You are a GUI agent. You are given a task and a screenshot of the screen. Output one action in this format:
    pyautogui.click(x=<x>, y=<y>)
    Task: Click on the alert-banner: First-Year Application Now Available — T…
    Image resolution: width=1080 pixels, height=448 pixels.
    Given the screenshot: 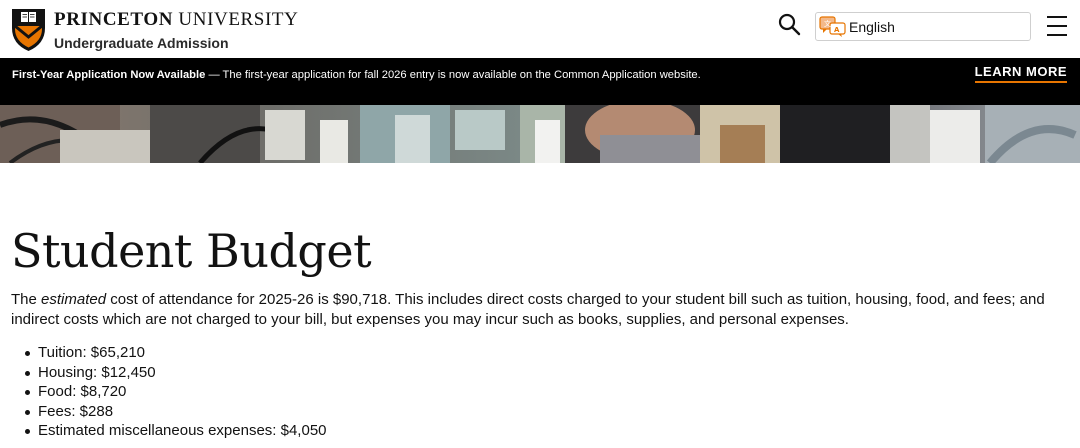 What is the action you would take?
    pyautogui.click(x=540, y=81)
    